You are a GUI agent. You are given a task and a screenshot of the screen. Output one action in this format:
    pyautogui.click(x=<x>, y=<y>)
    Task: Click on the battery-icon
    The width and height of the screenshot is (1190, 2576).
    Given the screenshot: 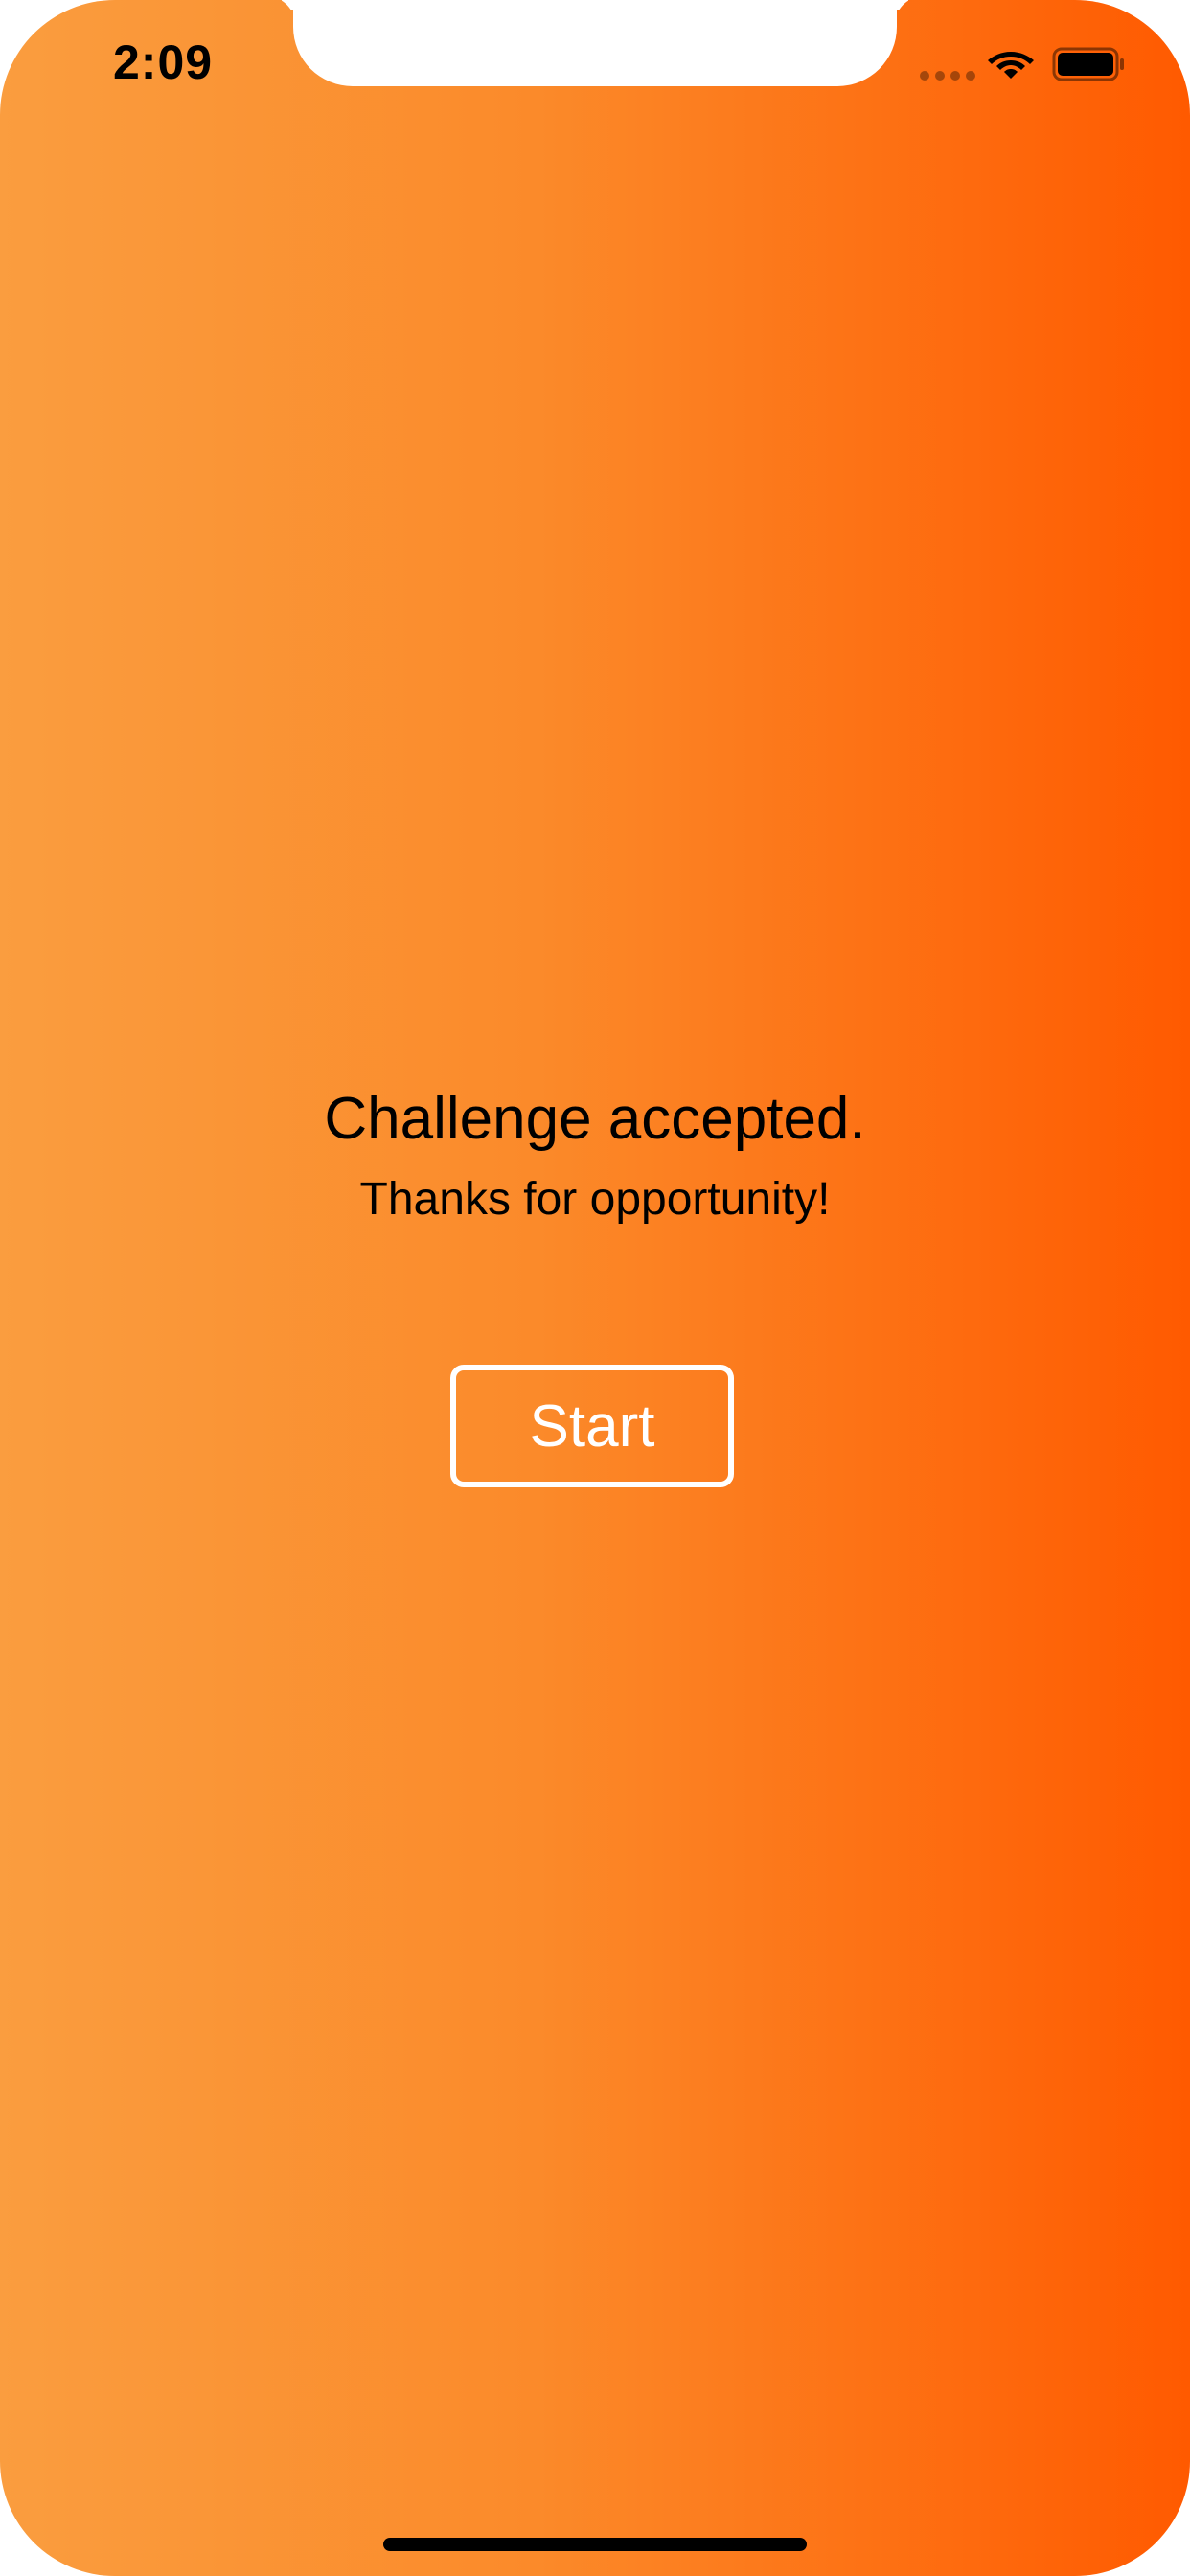 What is the action you would take?
    pyautogui.click(x=1088, y=64)
    